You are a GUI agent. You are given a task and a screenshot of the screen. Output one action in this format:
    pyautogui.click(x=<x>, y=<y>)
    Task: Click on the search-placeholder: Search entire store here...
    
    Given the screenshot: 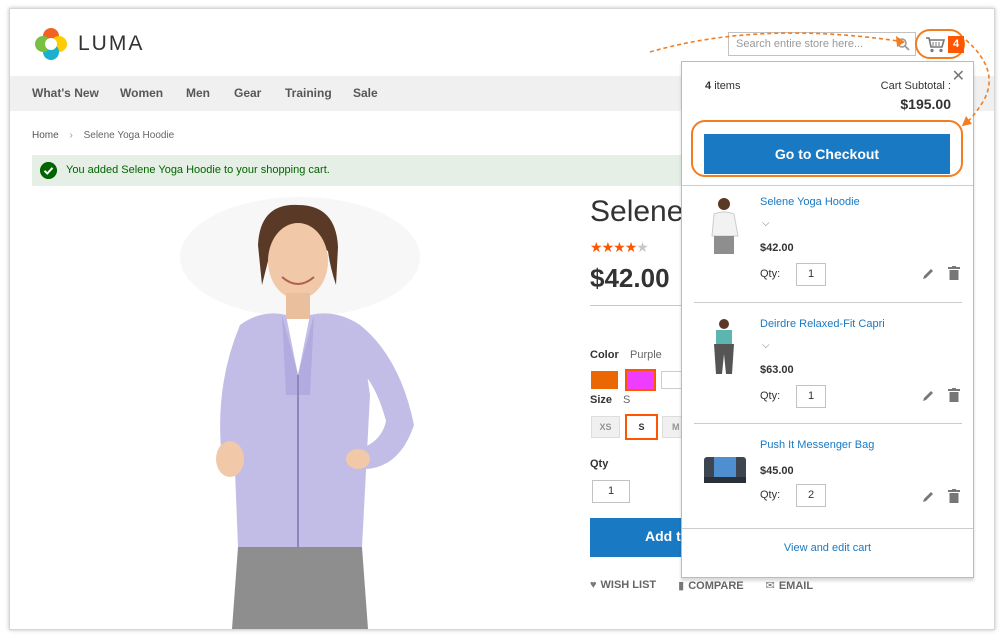 What is the action you would take?
    pyautogui.click(x=800, y=44)
    